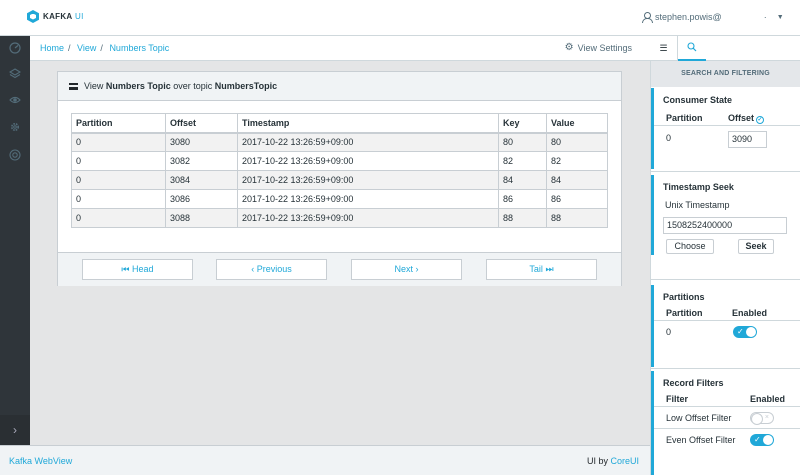  I want to click on topic-name: NumbersTopic, so click(246, 86).